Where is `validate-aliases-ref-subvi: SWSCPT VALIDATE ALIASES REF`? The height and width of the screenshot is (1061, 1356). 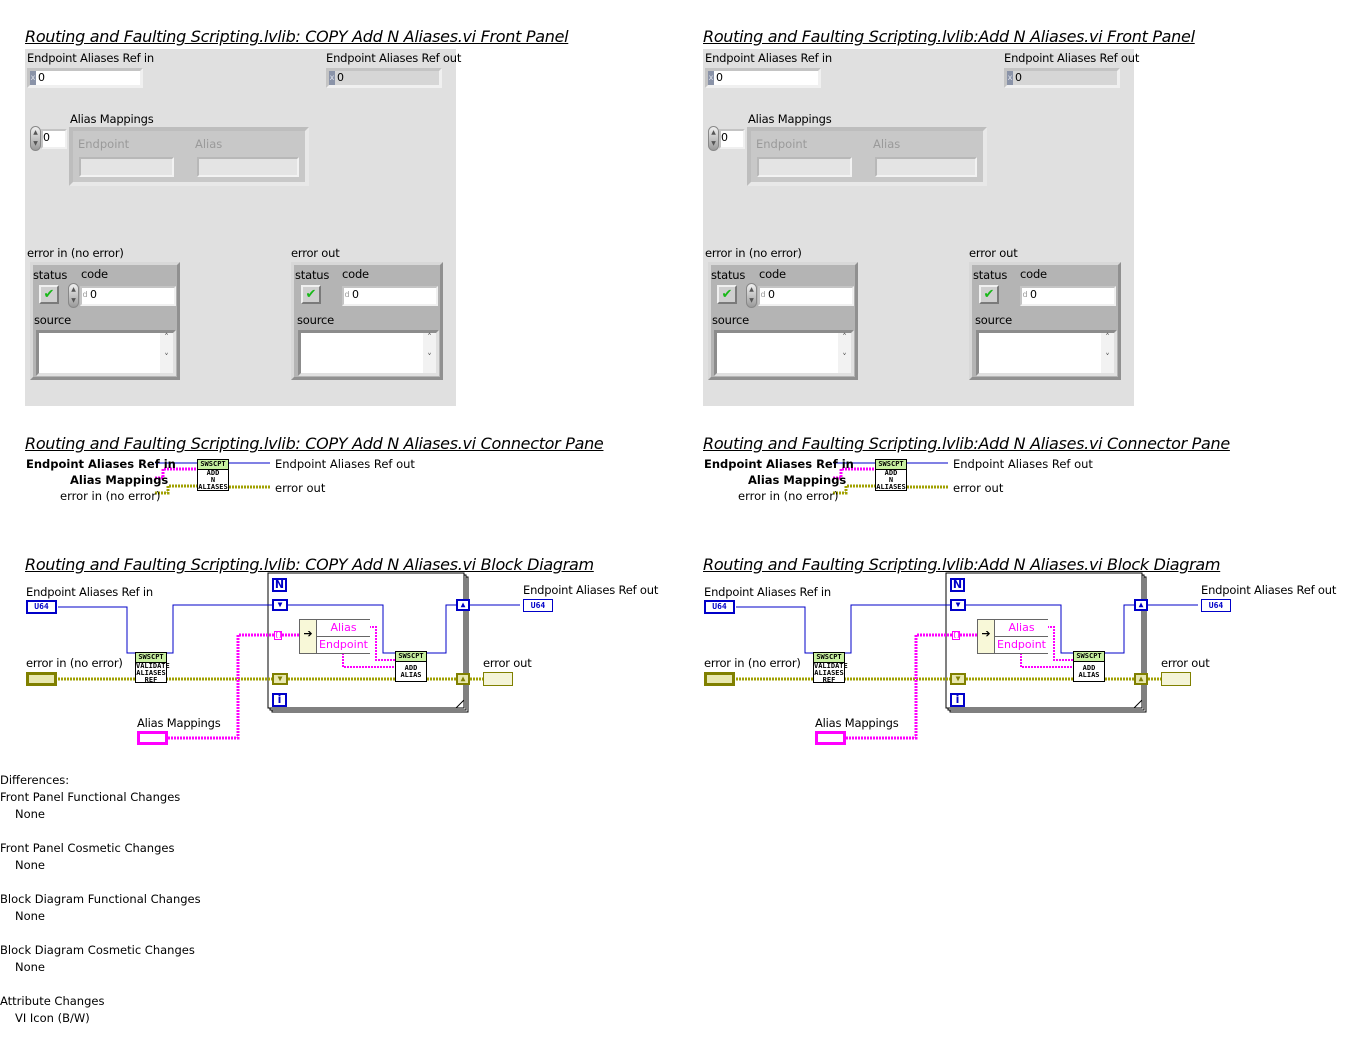 validate-aliases-ref-subvi: SWSCPT VALIDATE ALIASES REF is located at coordinates (830, 668).